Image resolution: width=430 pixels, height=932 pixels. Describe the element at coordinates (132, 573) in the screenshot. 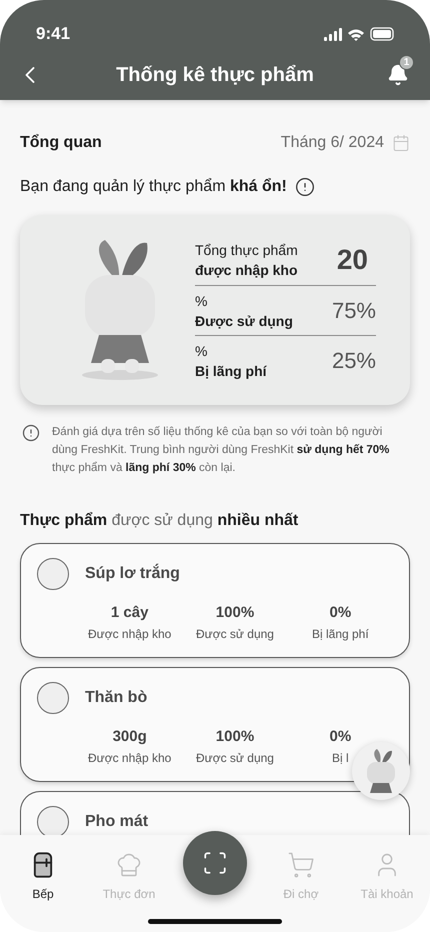

I see `food-name: Súp lơ trắng` at that location.